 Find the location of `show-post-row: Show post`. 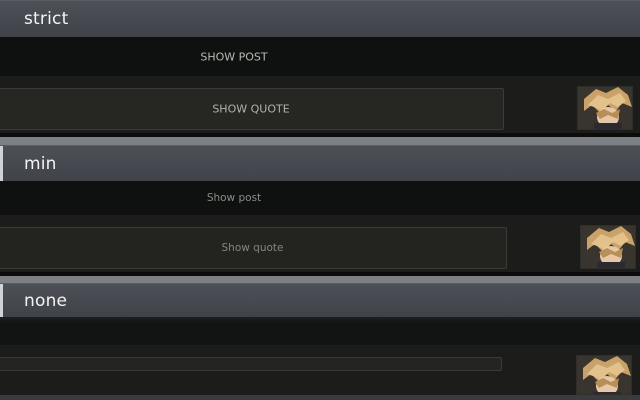

show-post-row: Show post is located at coordinates (320, 198).